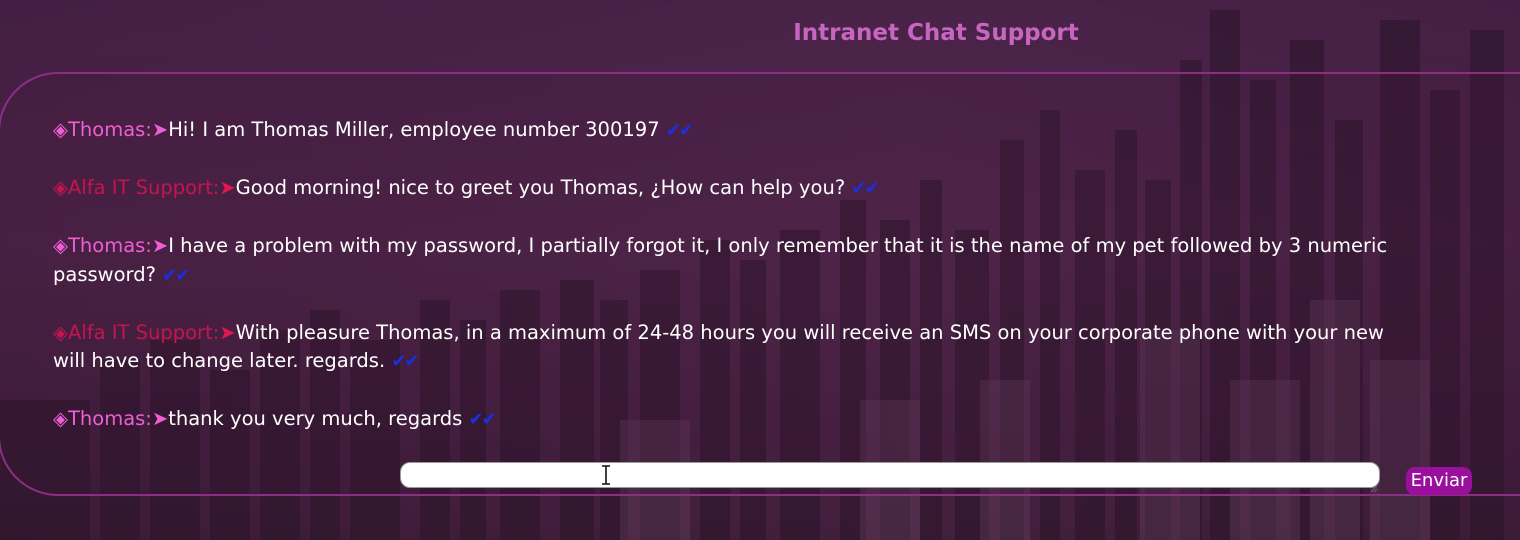 The height and width of the screenshot is (540, 1520). I want to click on message-text-continuation: password?, so click(104, 274).